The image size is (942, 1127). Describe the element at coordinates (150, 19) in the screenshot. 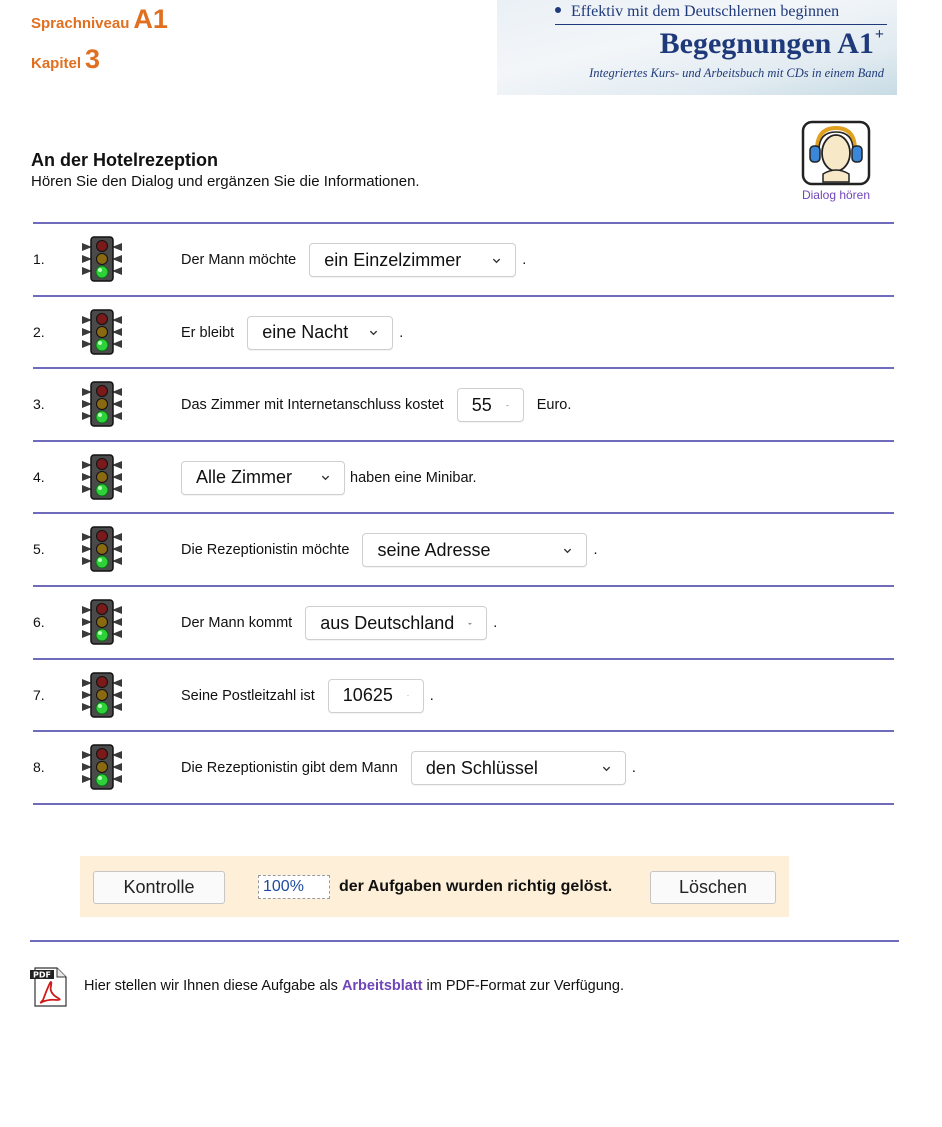

I see `level-value: A1` at that location.